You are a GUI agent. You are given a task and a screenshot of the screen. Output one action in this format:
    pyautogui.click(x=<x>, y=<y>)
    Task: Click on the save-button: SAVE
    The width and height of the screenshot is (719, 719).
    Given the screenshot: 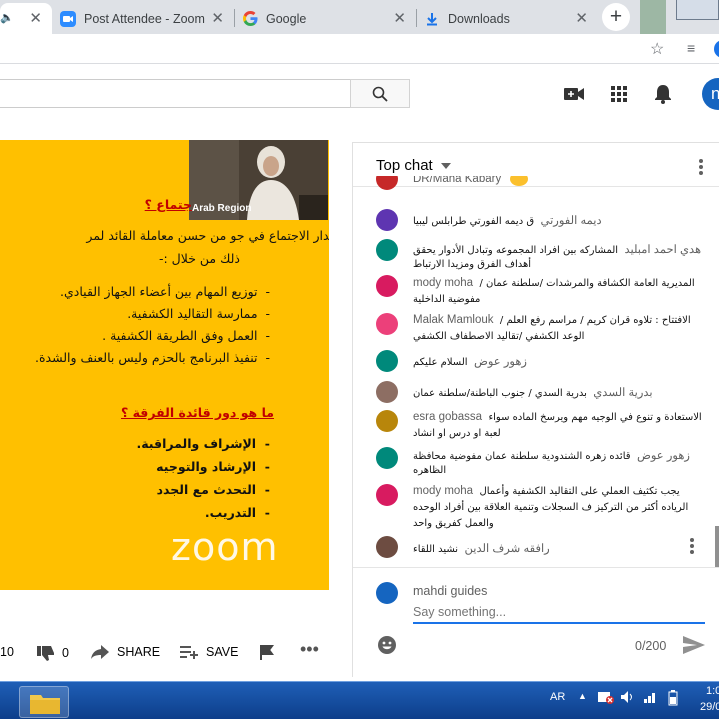 What is the action you would take?
    pyautogui.click(x=209, y=652)
    